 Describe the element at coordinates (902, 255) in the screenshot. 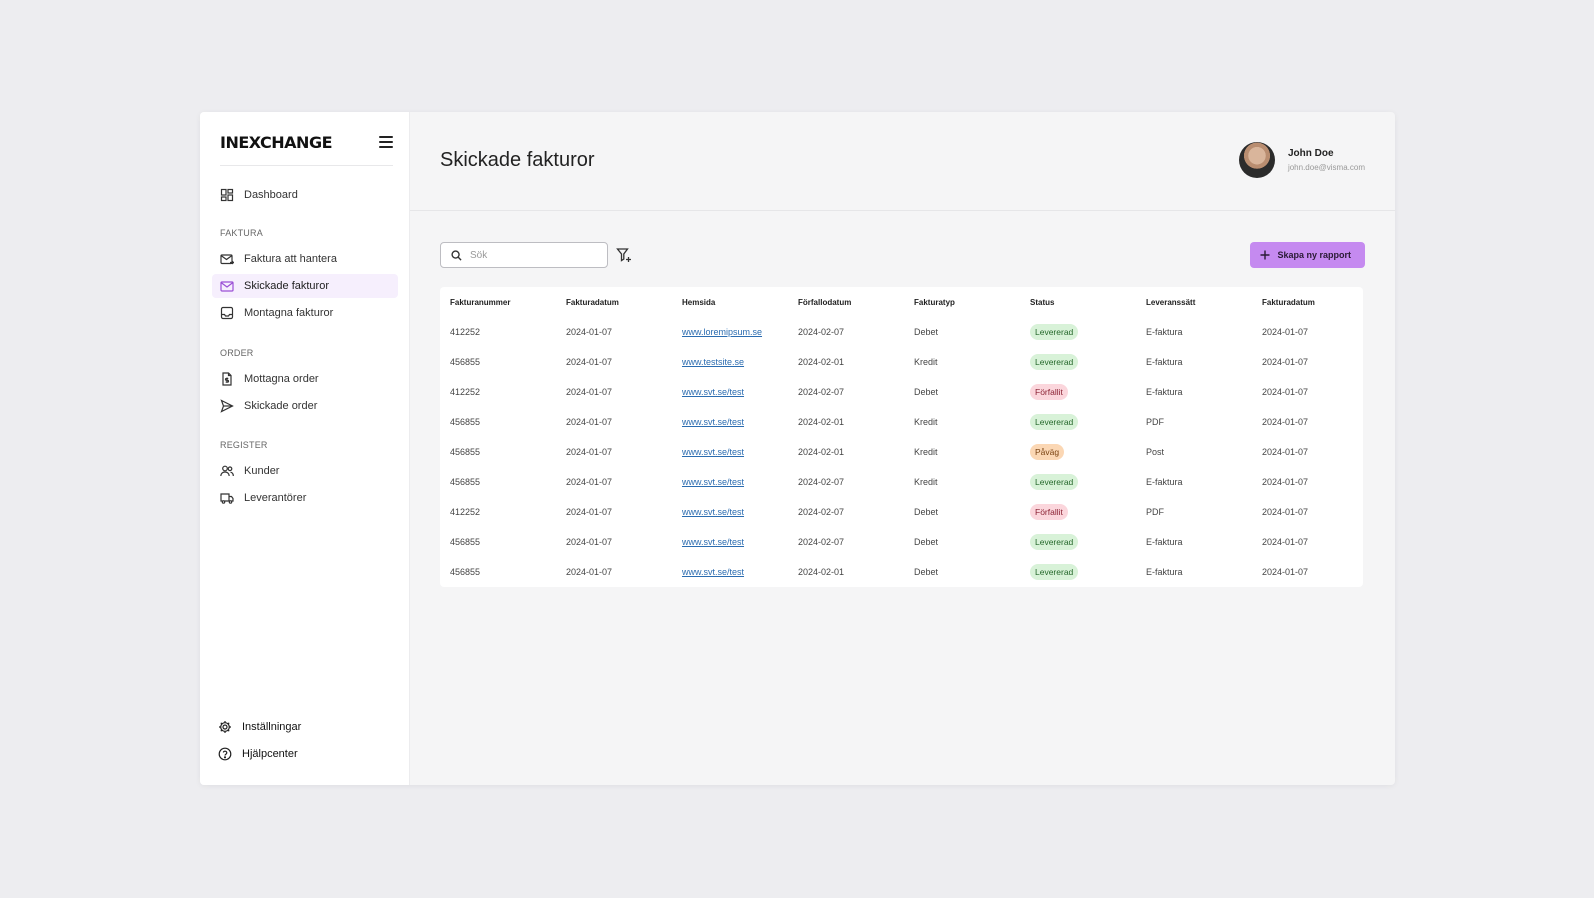

I see `toolbar: Skapa ny rapport` at that location.